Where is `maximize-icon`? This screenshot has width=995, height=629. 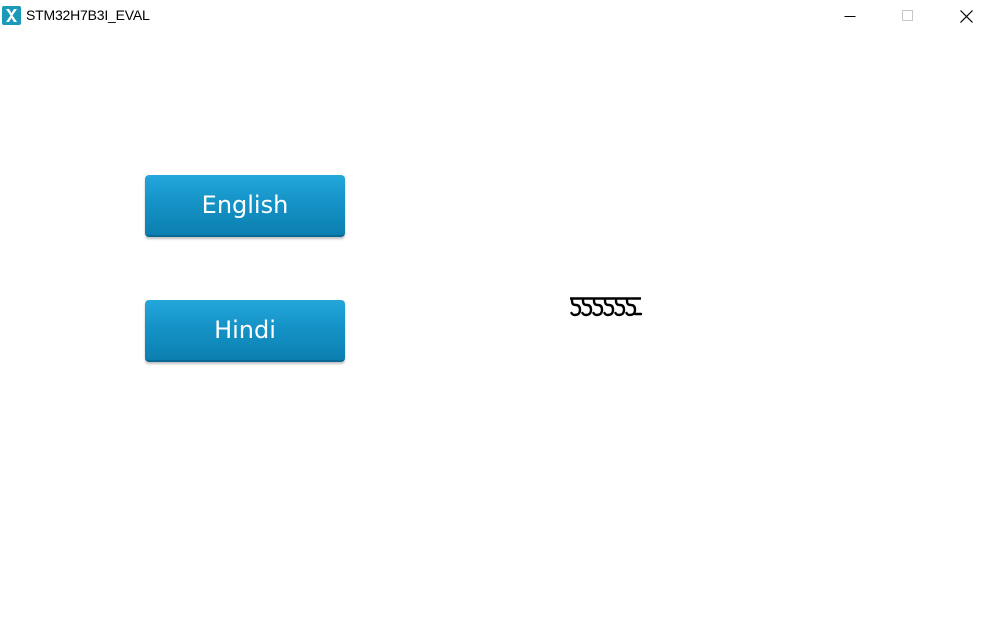 maximize-icon is located at coordinates (907, 15).